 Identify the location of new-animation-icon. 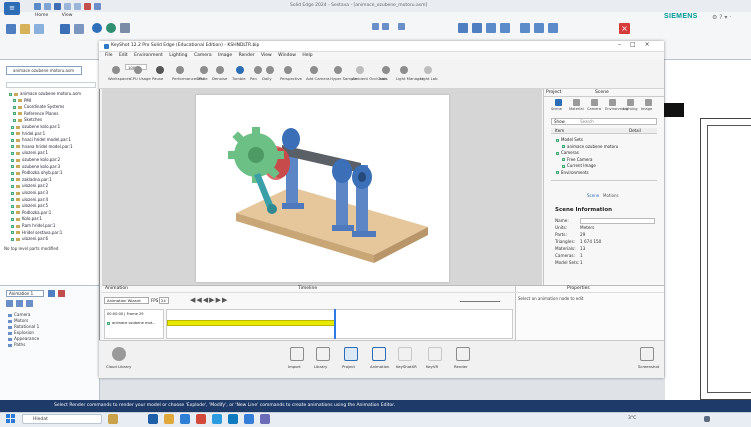
(9, 303).